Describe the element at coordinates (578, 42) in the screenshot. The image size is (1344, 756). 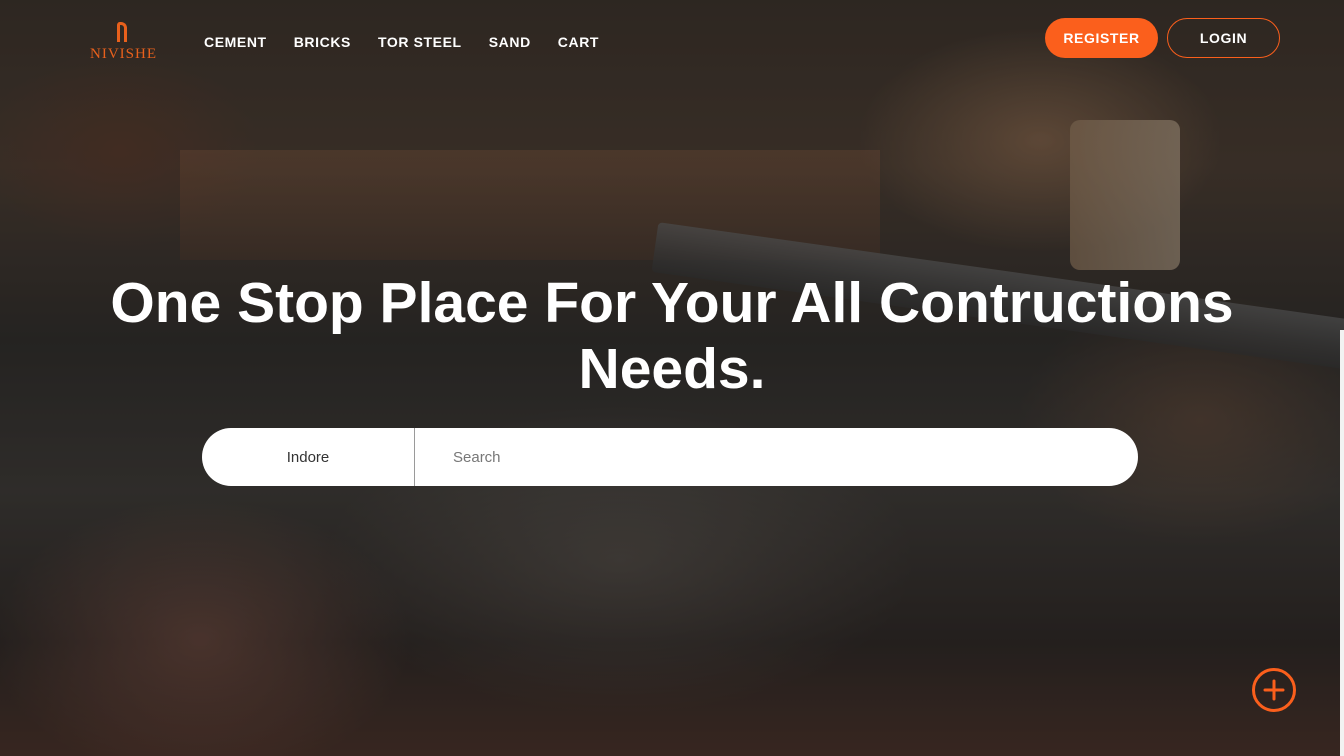
I see `nav-item-cart: CART` at that location.